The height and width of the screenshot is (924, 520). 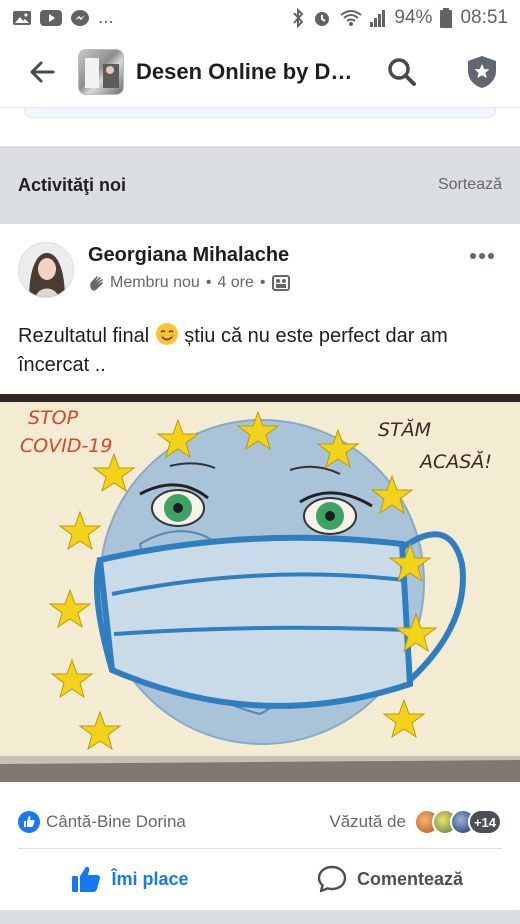 I want to click on signal-icon, so click(x=378, y=18).